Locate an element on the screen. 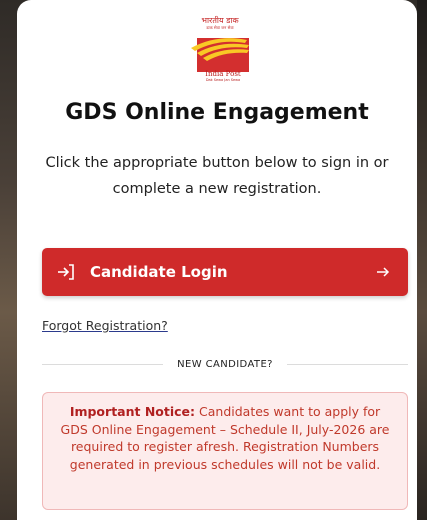 The width and height of the screenshot is (427, 520). logo-hindi-name: भारतीय डाक is located at coordinates (220, 20).